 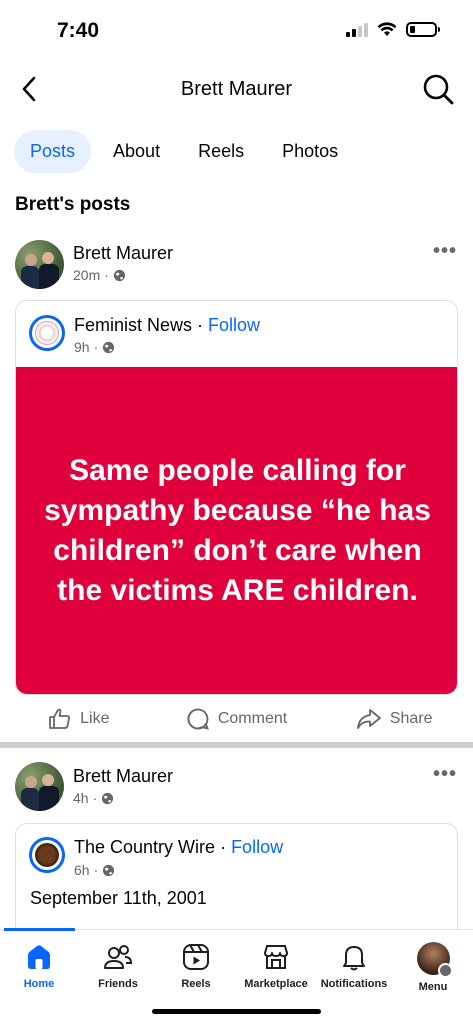 What do you see at coordinates (39, 929) in the screenshot?
I see `active-tab-indicator` at bounding box center [39, 929].